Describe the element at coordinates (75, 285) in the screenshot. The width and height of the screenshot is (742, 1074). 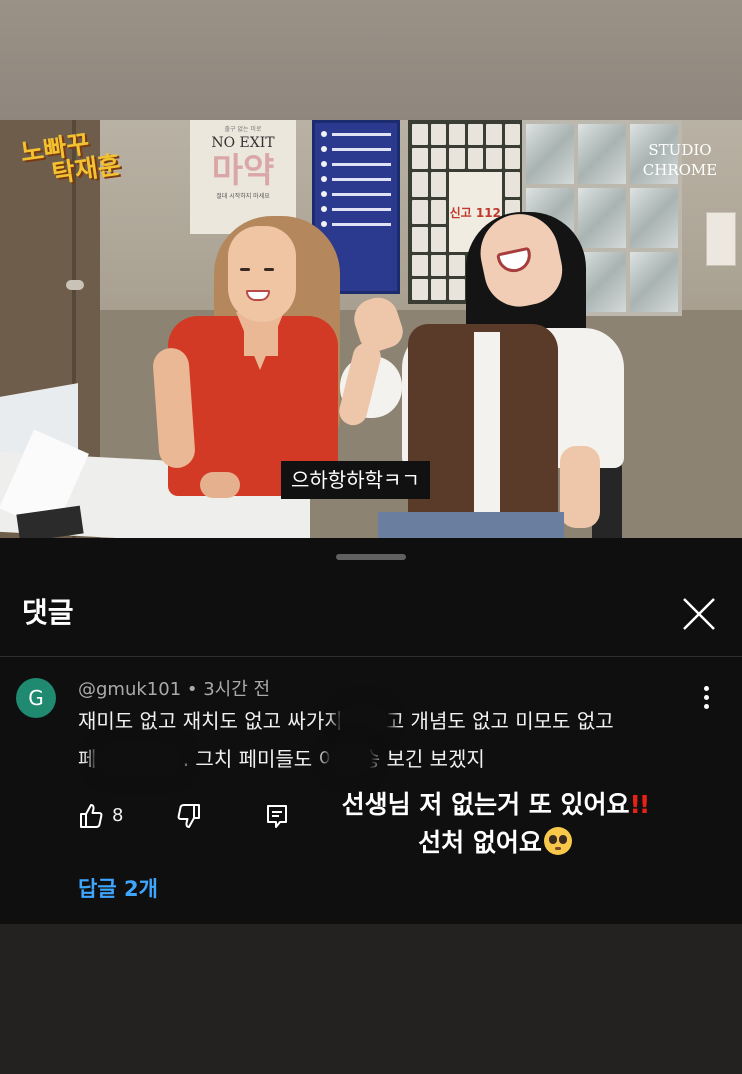
I see `door-knob` at that location.